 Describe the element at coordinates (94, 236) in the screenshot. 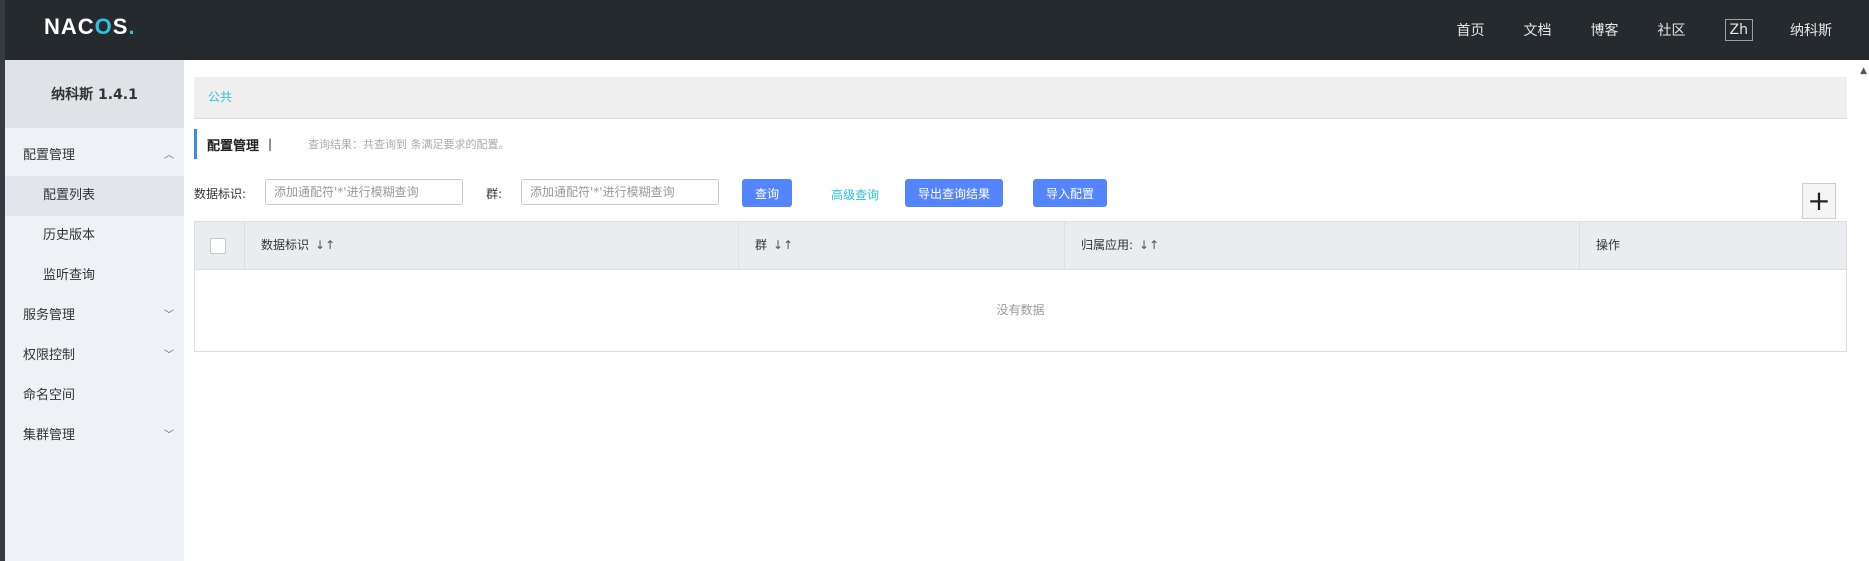

I see `sidebar-item-history: 历史版本` at that location.